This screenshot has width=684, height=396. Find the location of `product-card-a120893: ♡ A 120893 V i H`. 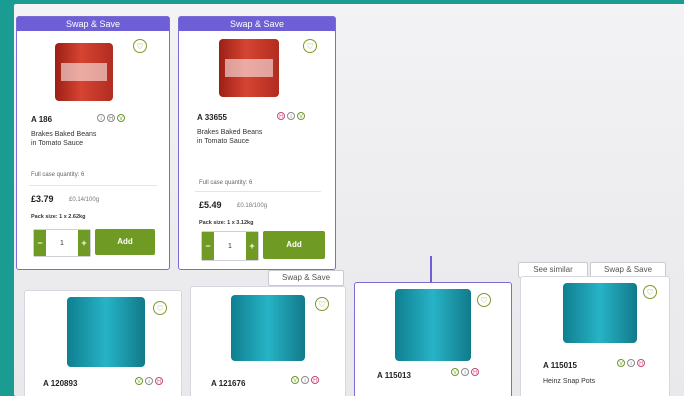

product-card-a120893: ♡ A 120893 V i H is located at coordinates (103, 343).